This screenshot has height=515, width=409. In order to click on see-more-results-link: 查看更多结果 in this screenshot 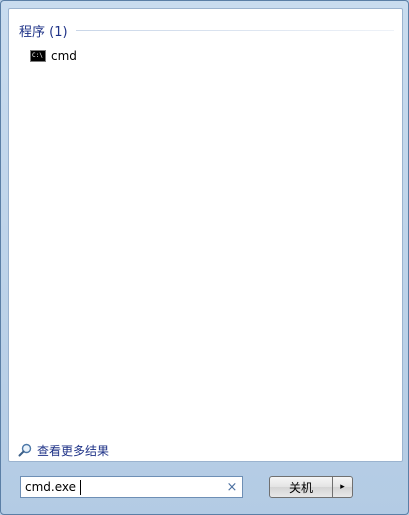, I will do `click(63, 450)`.